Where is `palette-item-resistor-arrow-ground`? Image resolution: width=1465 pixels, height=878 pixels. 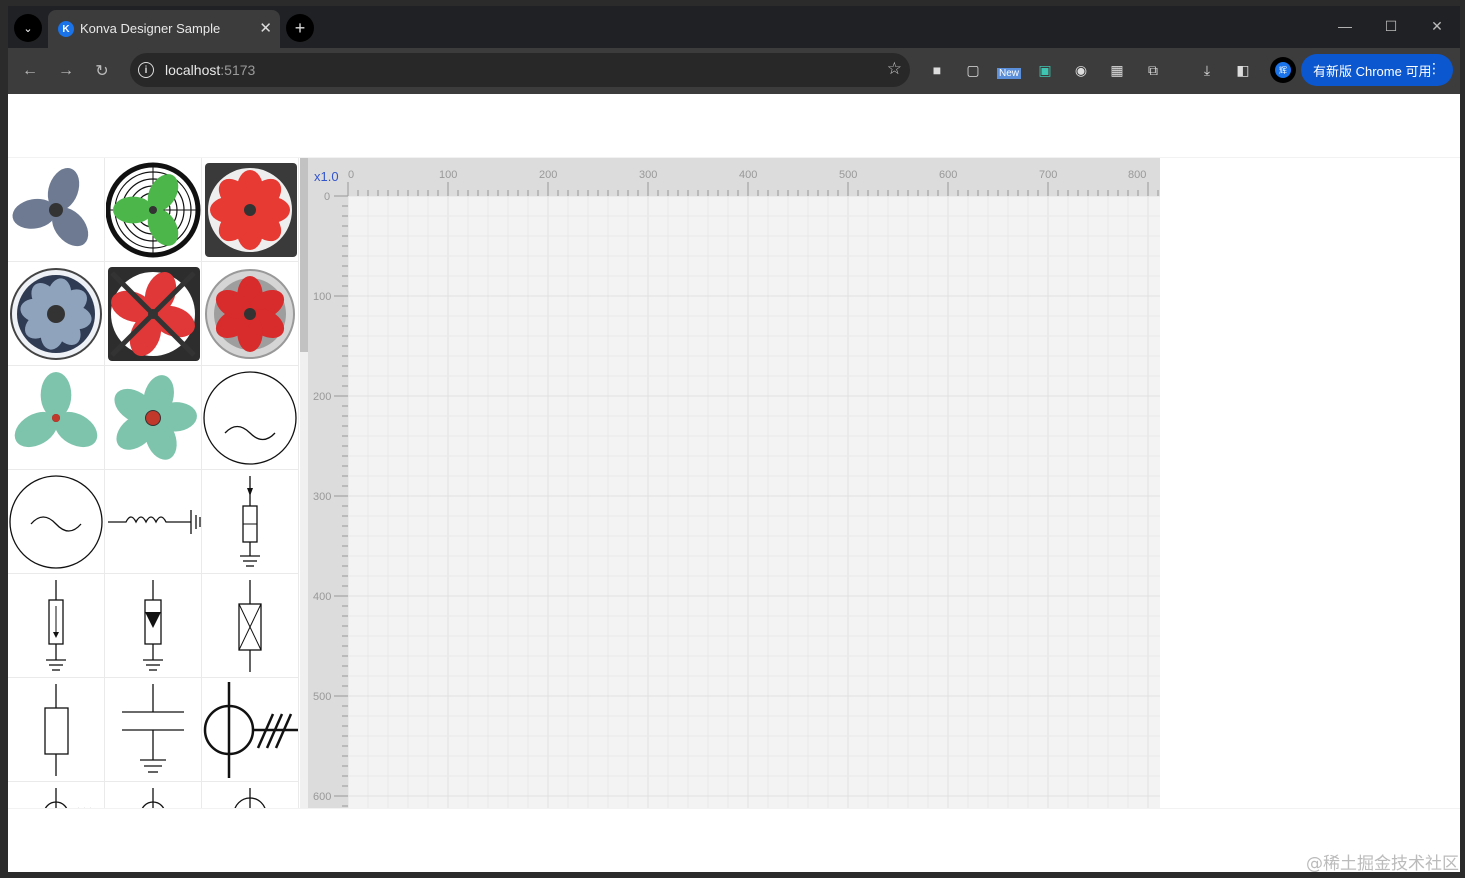 palette-item-resistor-arrow-ground is located at coordinates (56, 626).